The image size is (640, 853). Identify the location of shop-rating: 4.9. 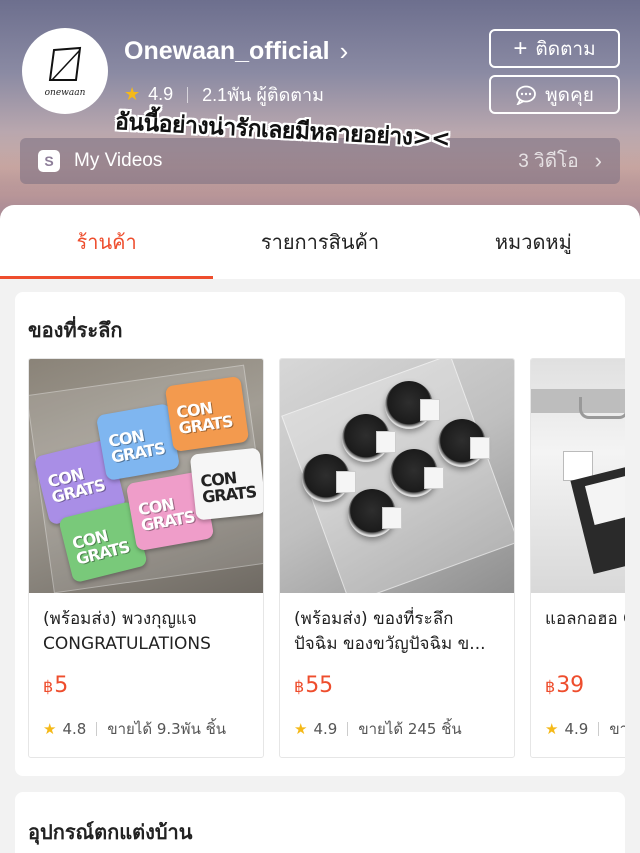
(161, 94).